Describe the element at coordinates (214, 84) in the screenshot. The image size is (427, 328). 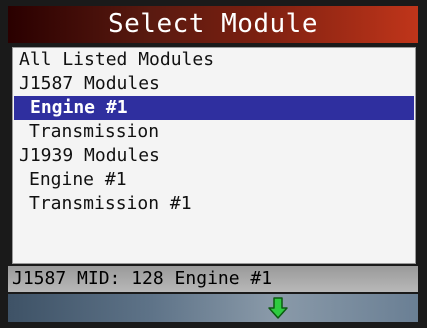
I see `list-item-j1587-modules: J1587 Modules` at that location.